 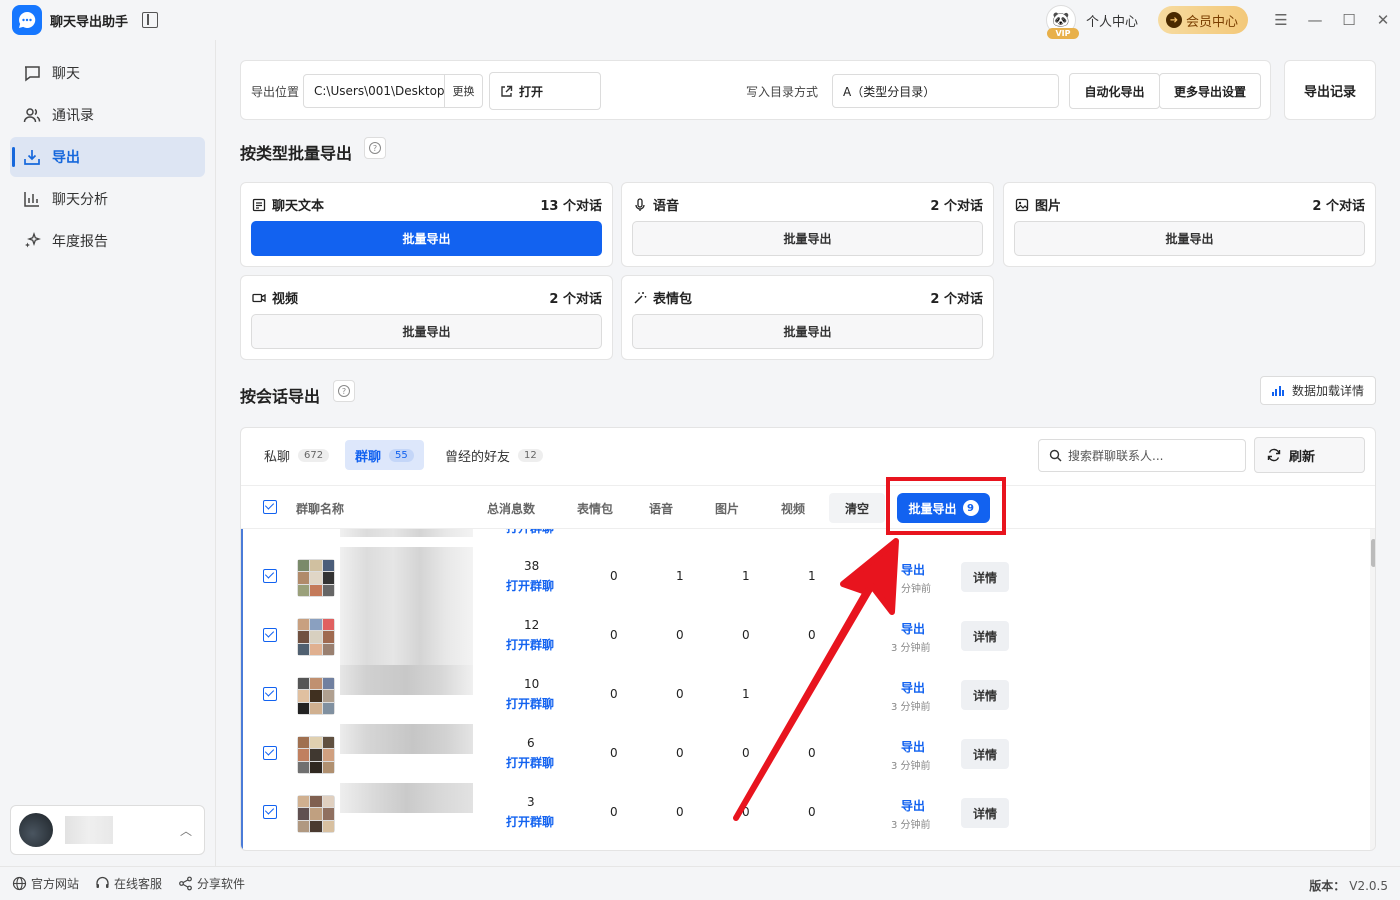 I want to click on share-software-link: 分享软件, so click(x=211, y=883).